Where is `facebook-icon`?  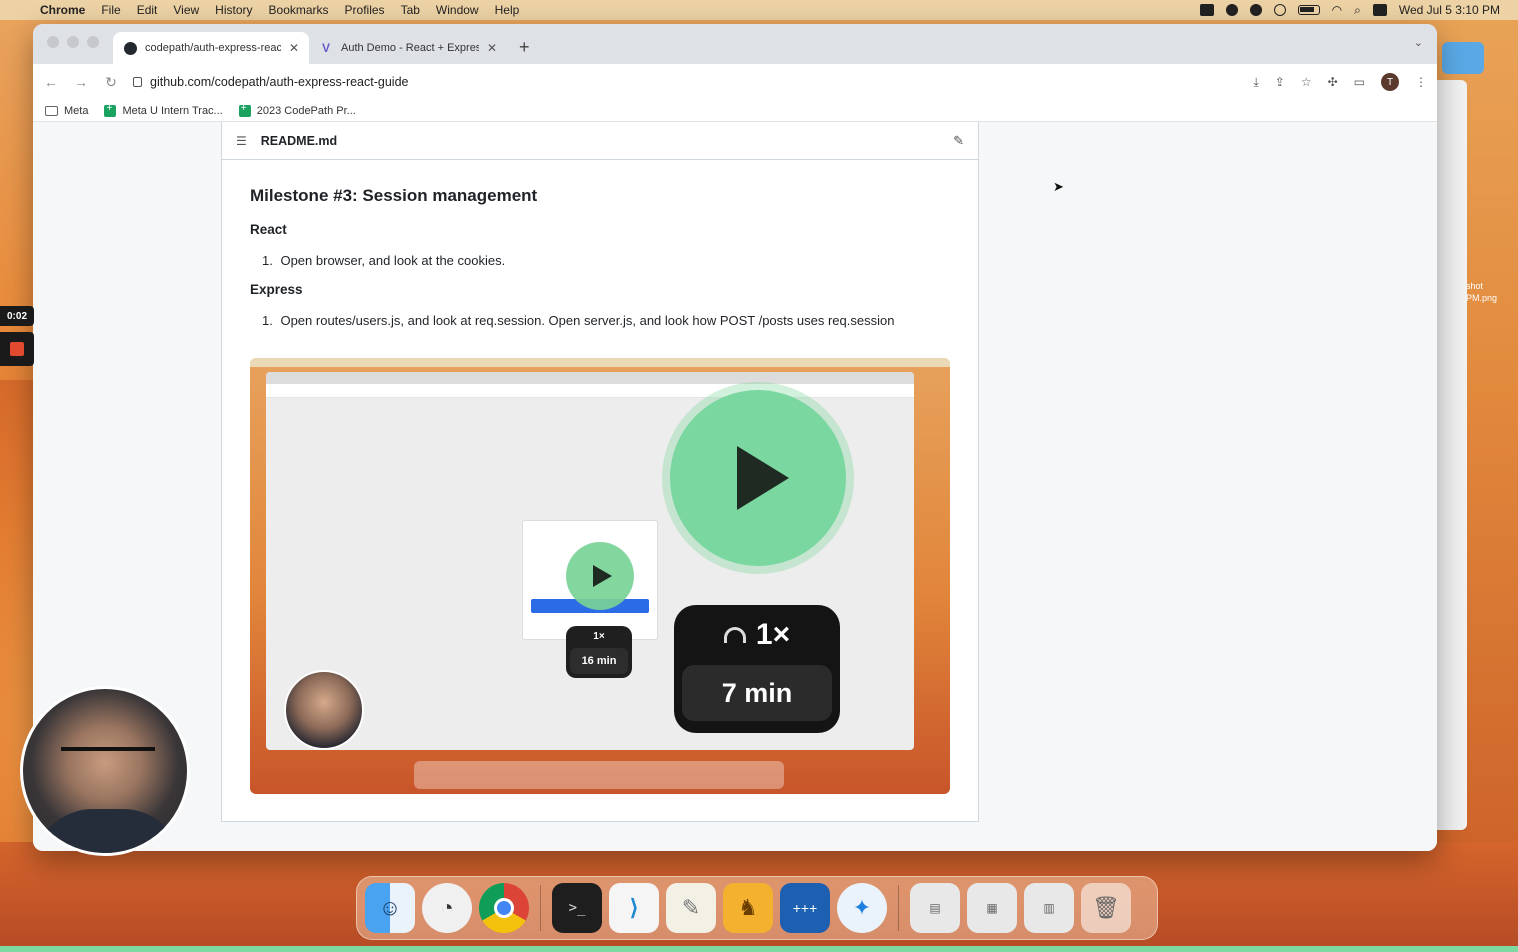
facebook-icon is located at coordinates (1255, 10).